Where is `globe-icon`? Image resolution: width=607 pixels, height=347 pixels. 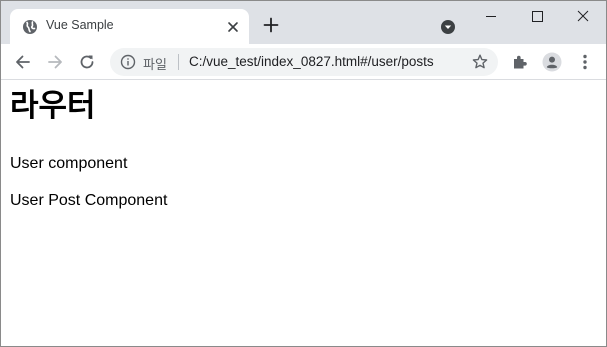
globe-icon is located at coordinates (30, 27).